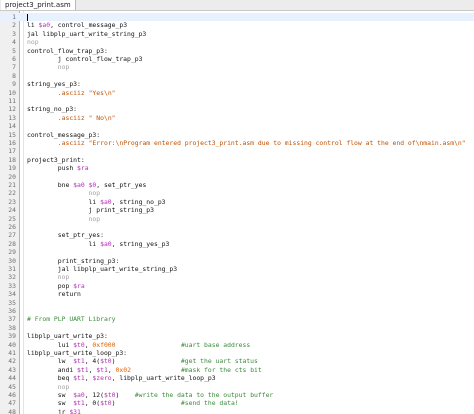  What do you see at coordinates (237, 177) in the screenshot?
I see `code-line: 20` at bounding box center [237, 177].